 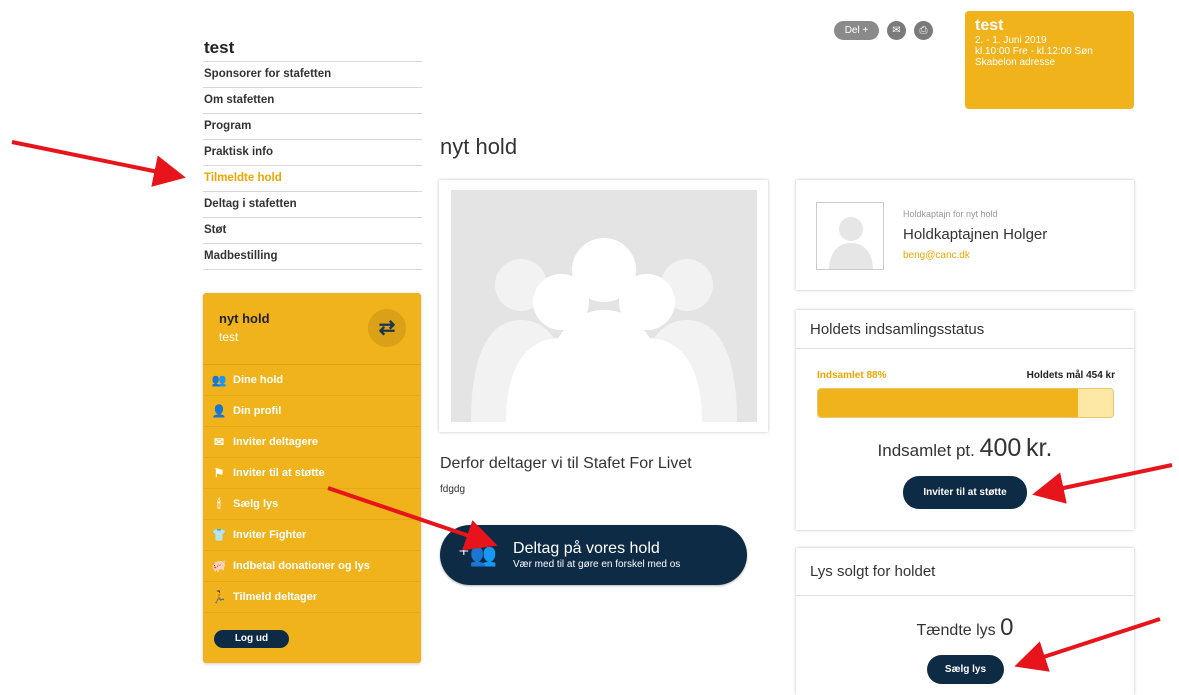 I want to click on goal-label: Holdets mål 454 kr, so click(x=1070, y=375).